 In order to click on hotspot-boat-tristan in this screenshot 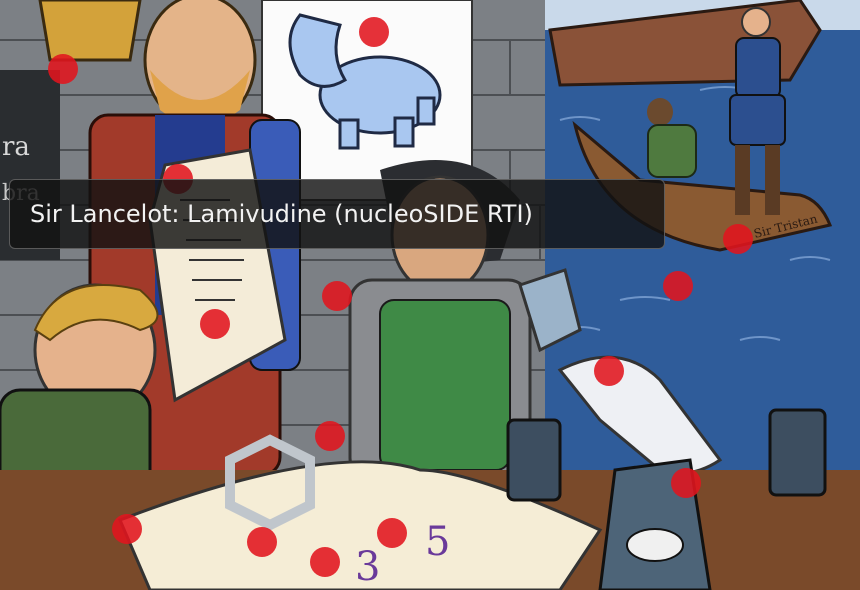, I will do `click(738, 239)`.